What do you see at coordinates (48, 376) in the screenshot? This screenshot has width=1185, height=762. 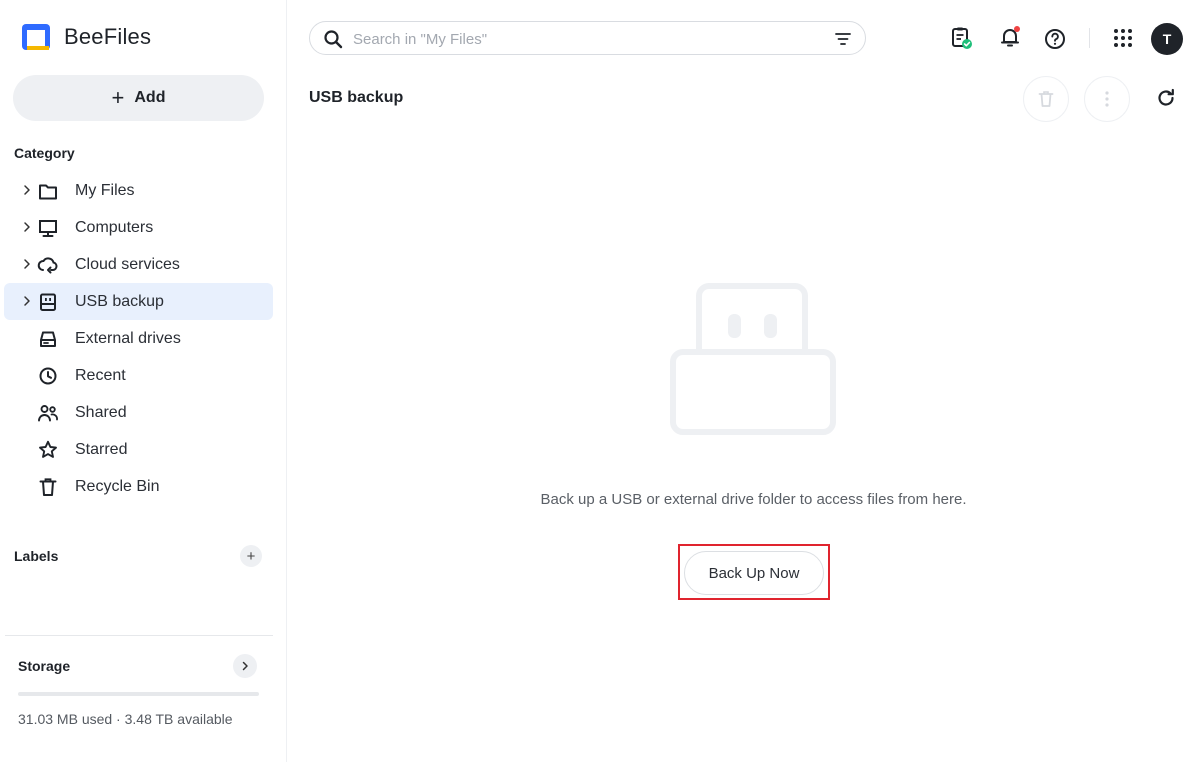 I see `clock-icon` at bounding box center [48, 376].